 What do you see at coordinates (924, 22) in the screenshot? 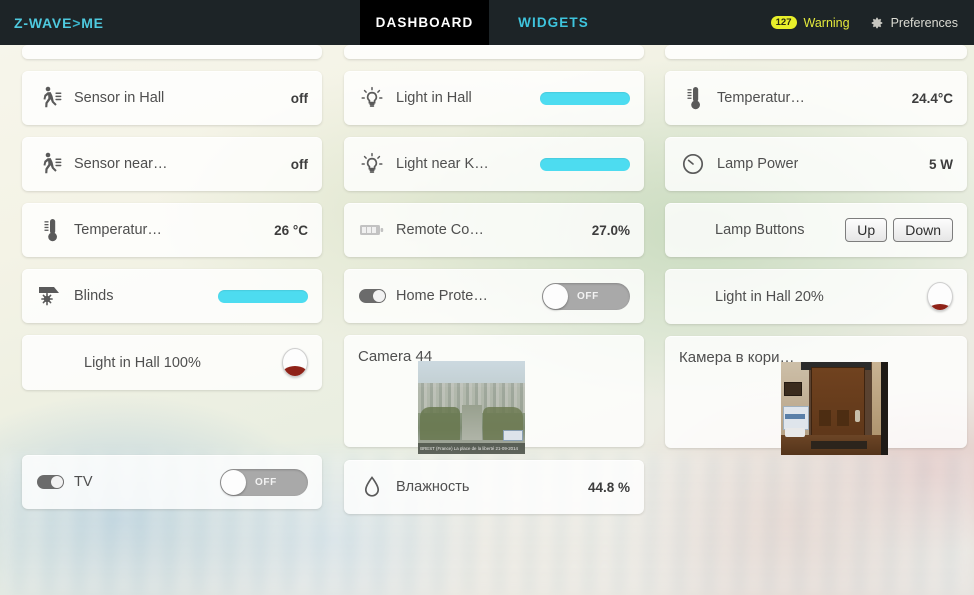
I see `preferences-label: Preferences` at bounding box center [924, 22].